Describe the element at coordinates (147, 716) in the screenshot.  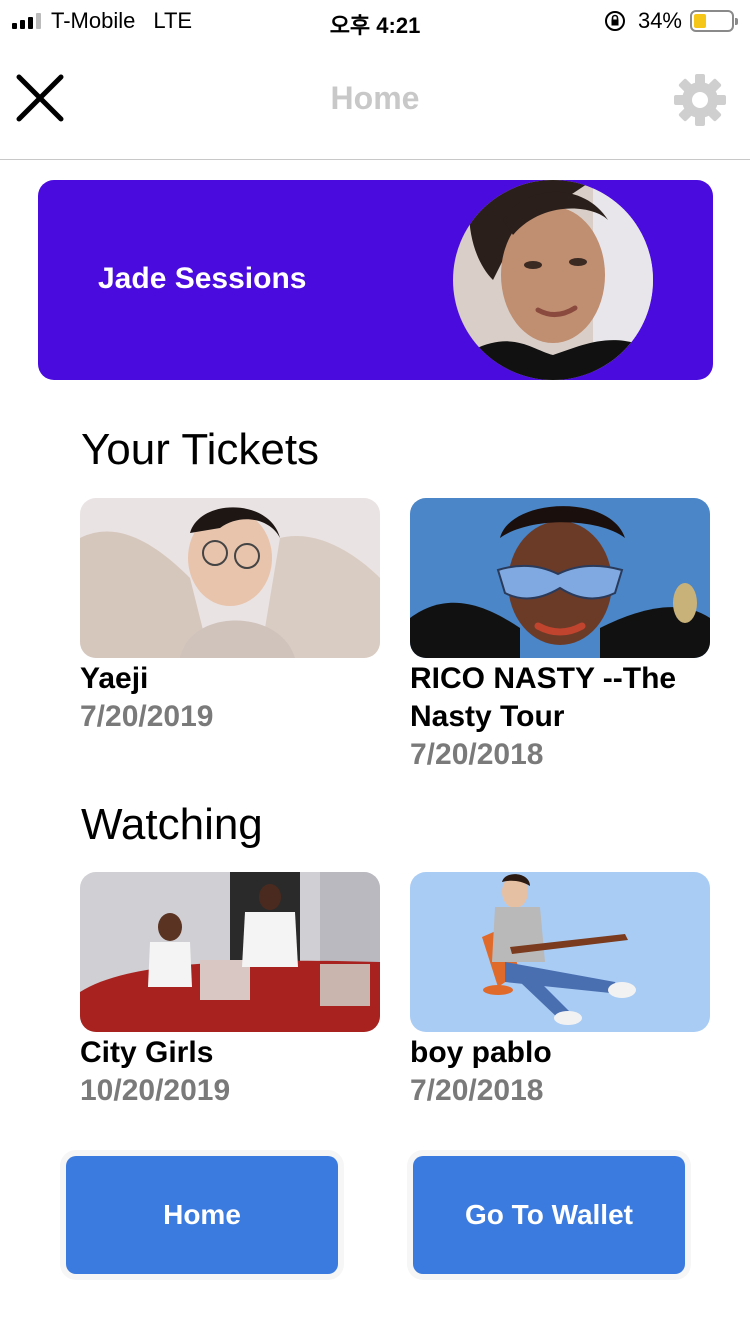
I see `event-date: 7/20/2019` at that location.